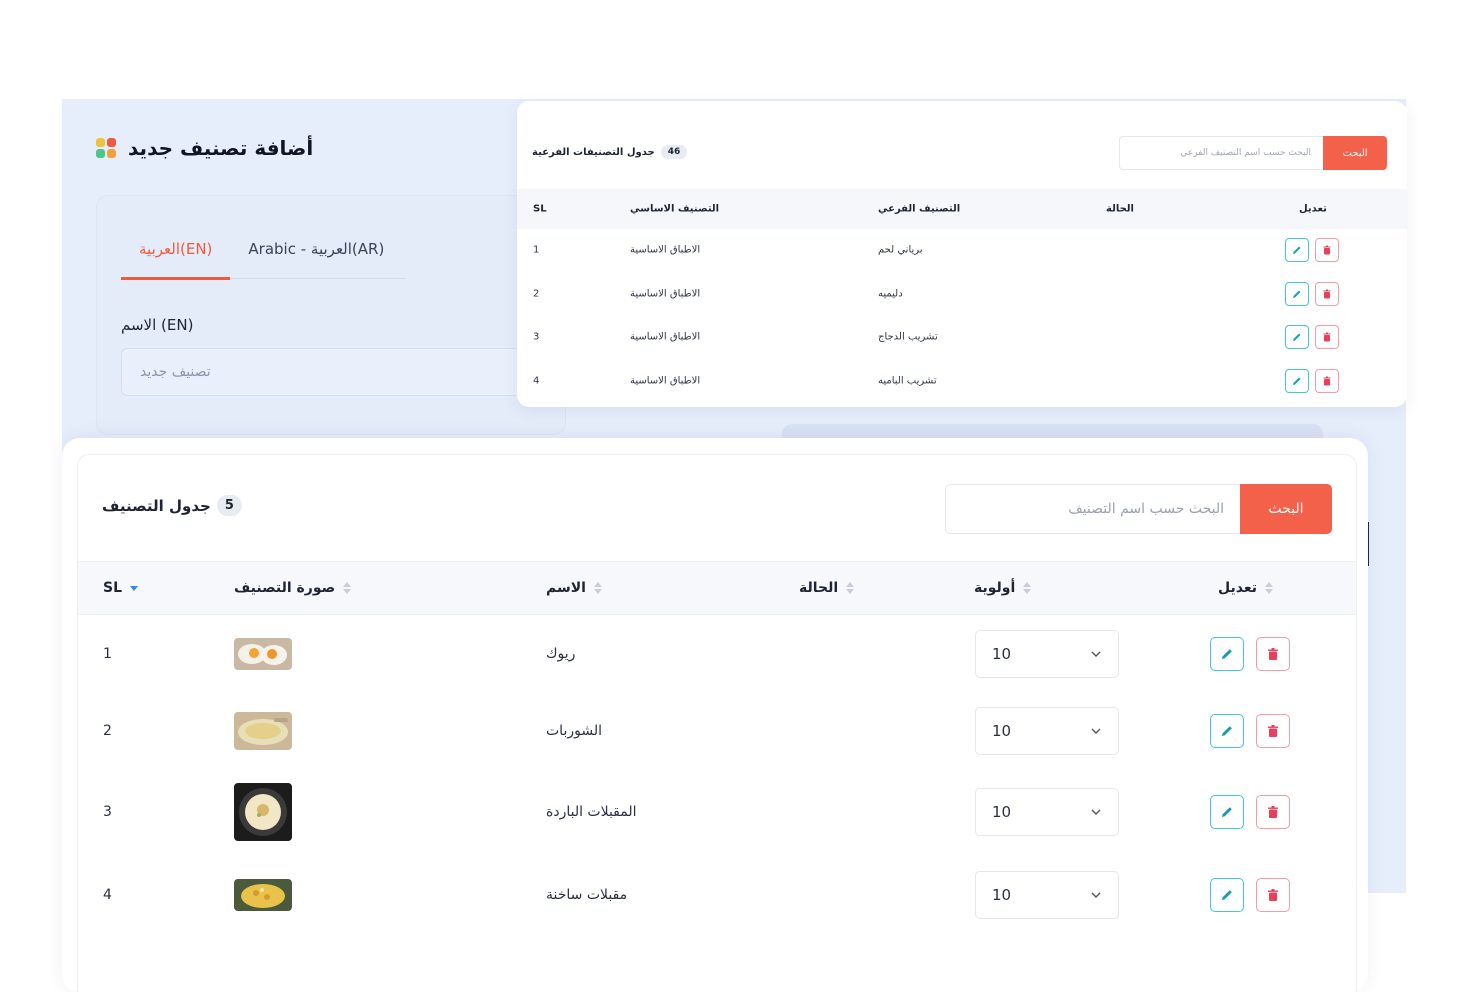 The height and width of the screenshot is (992, 1468). I want to click on hummus-image, so click(263, 812).